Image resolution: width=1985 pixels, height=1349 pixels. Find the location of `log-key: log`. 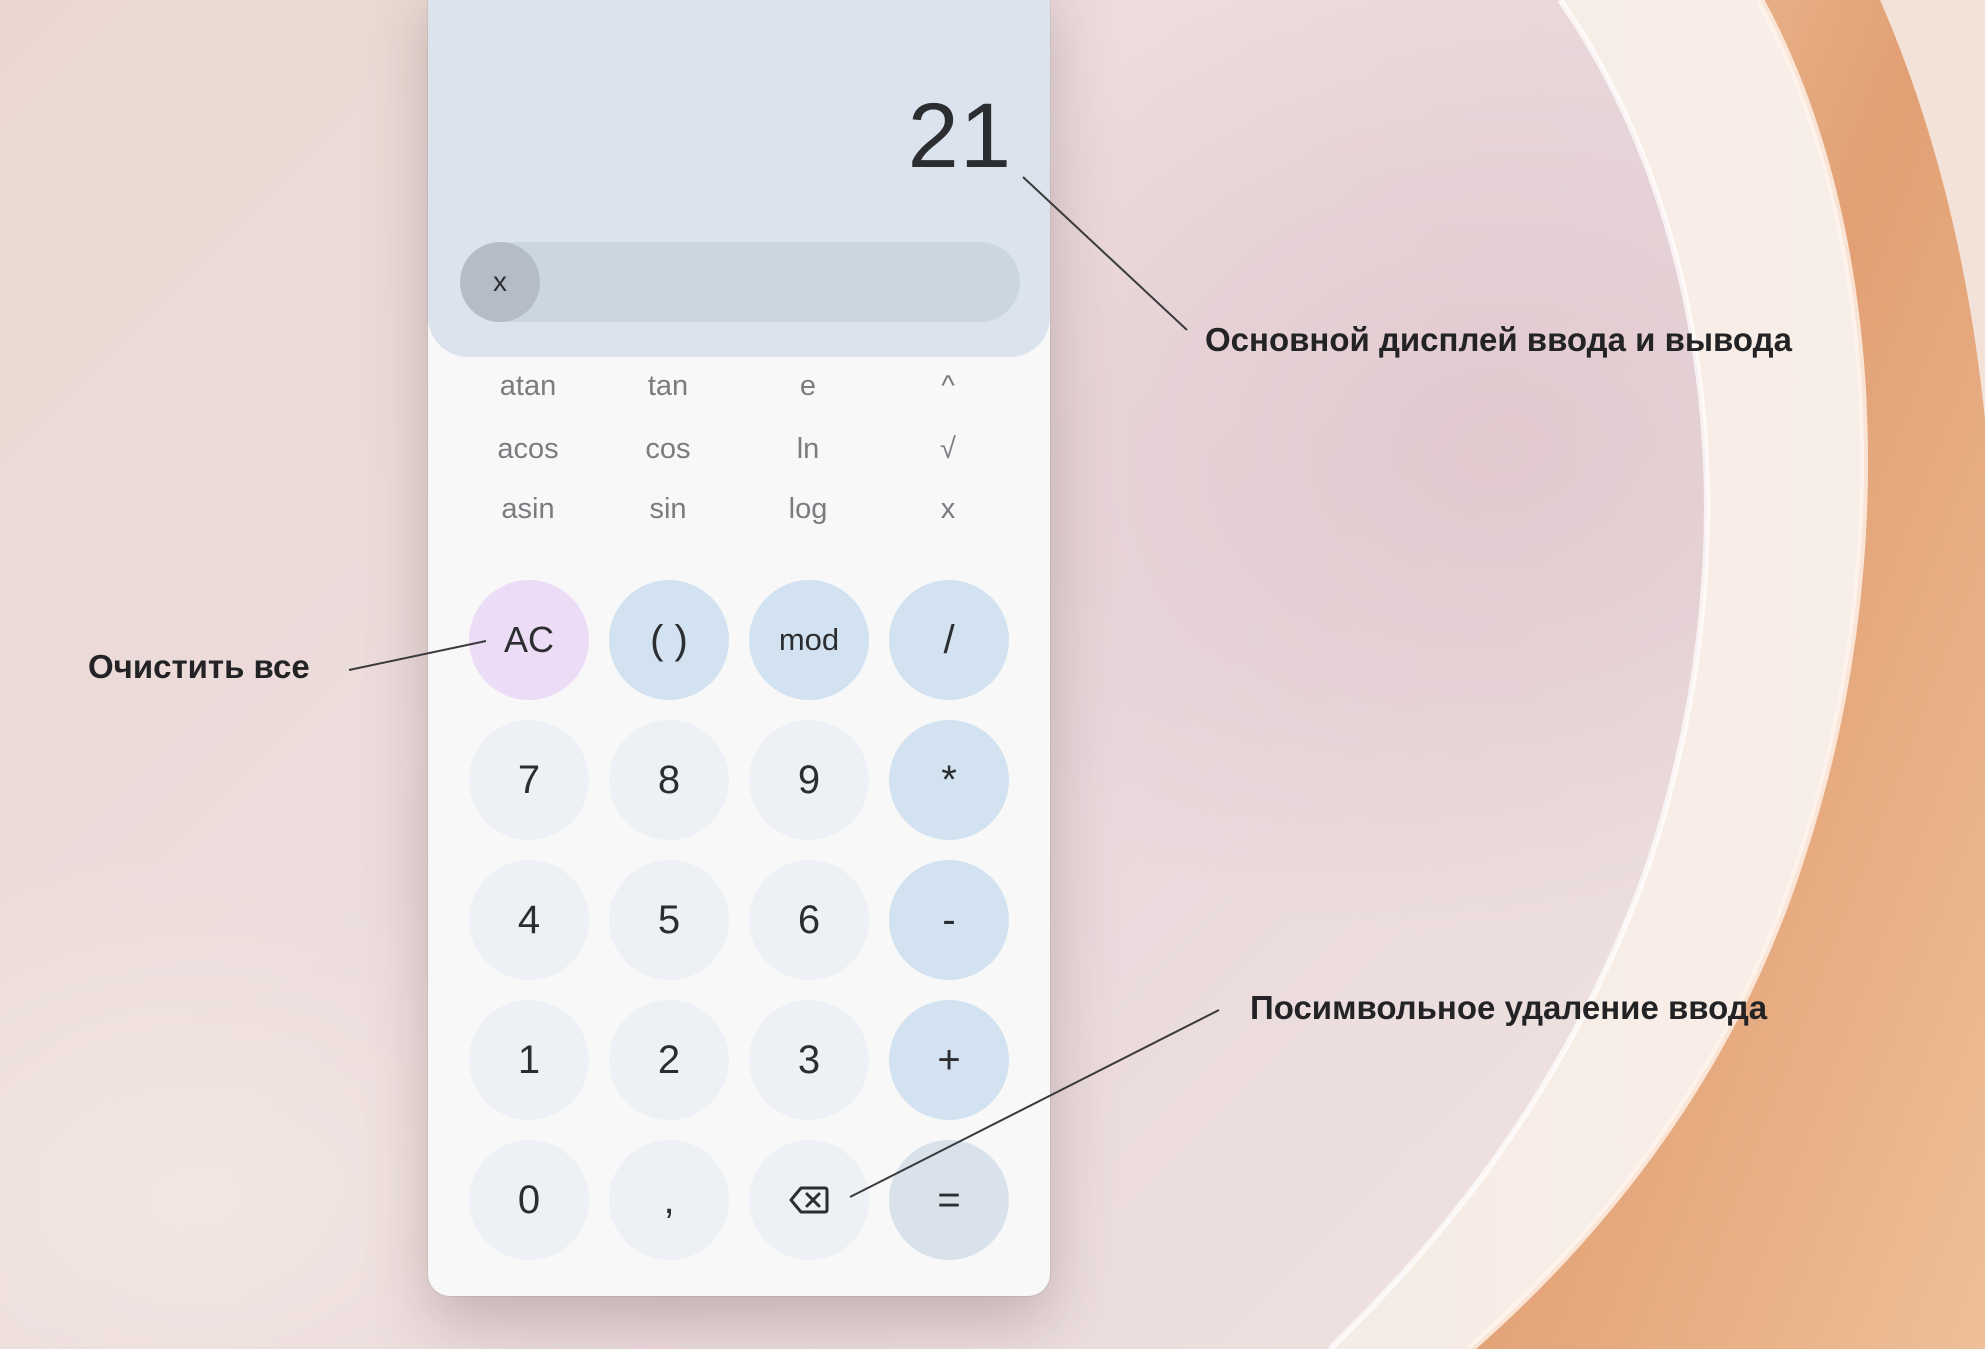

log-key: log is located at coordinates (808, 509).